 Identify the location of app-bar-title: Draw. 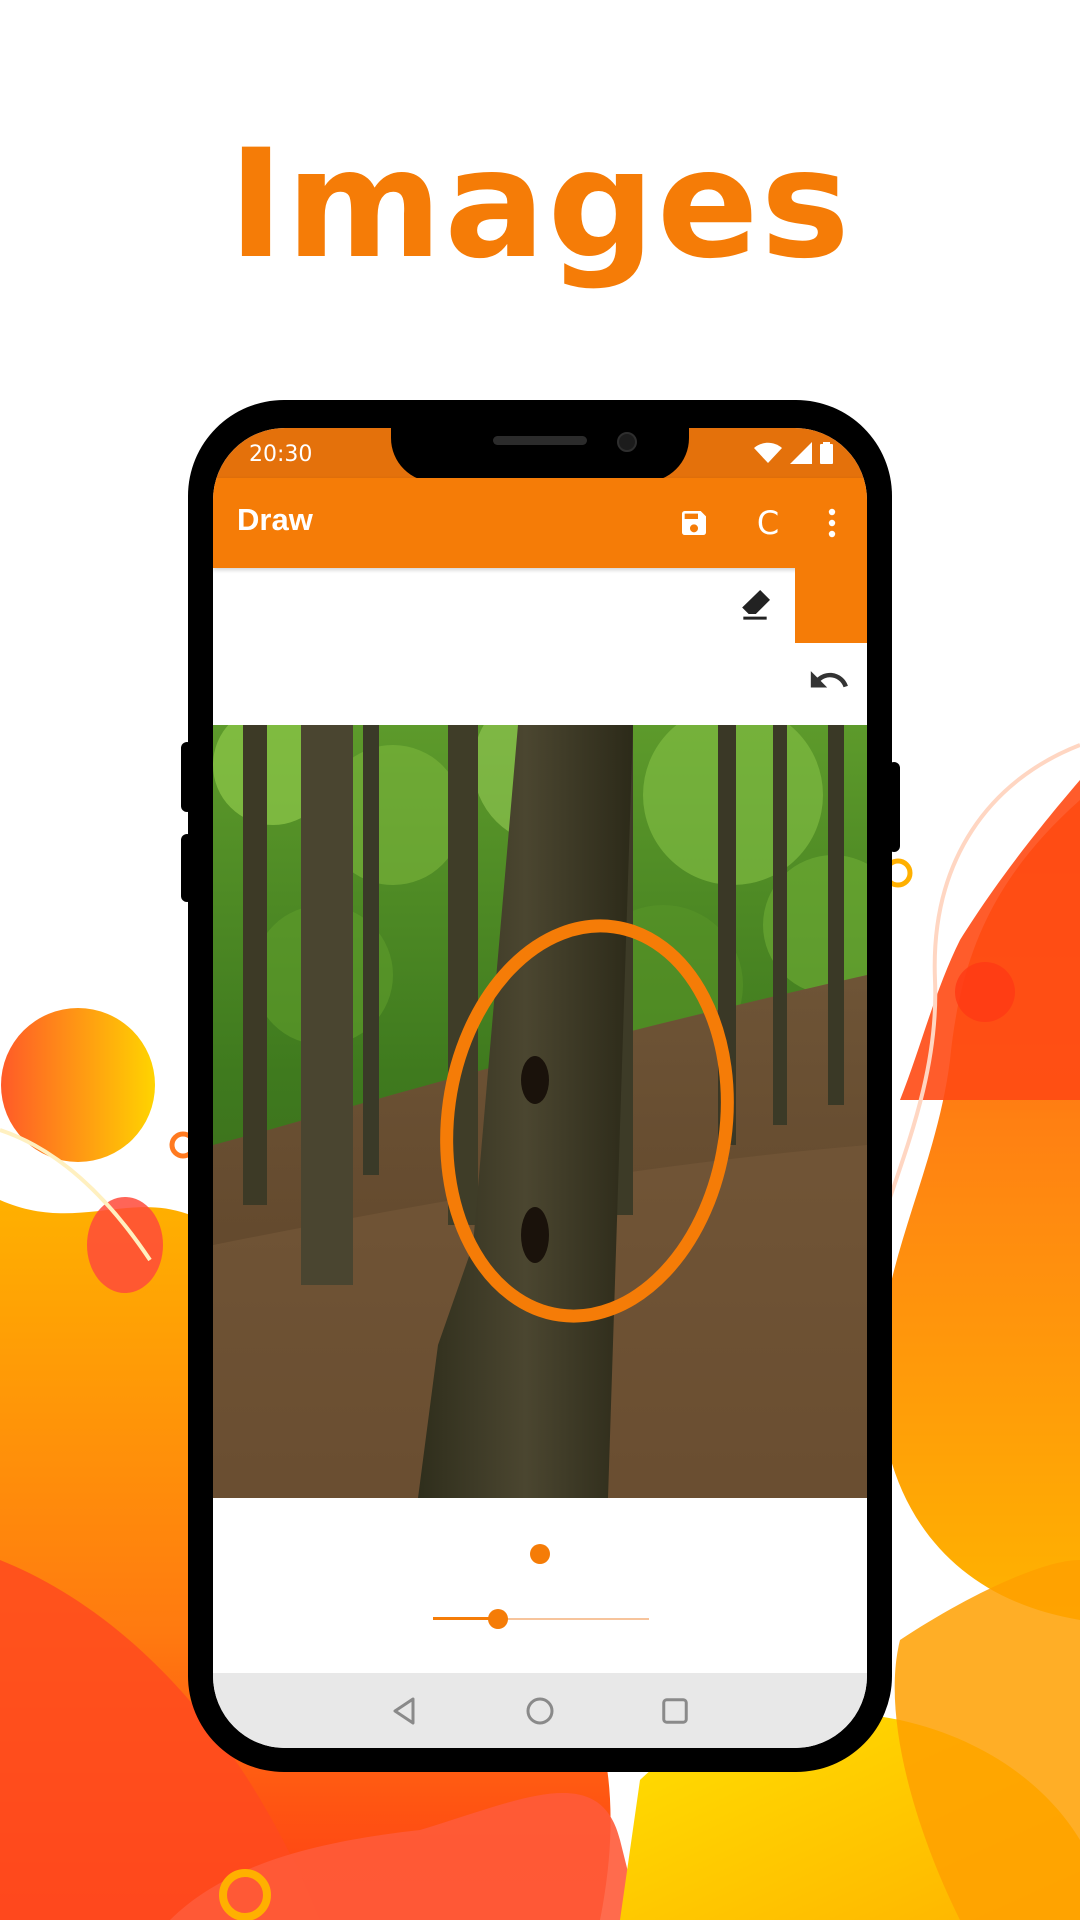
(275, 519).